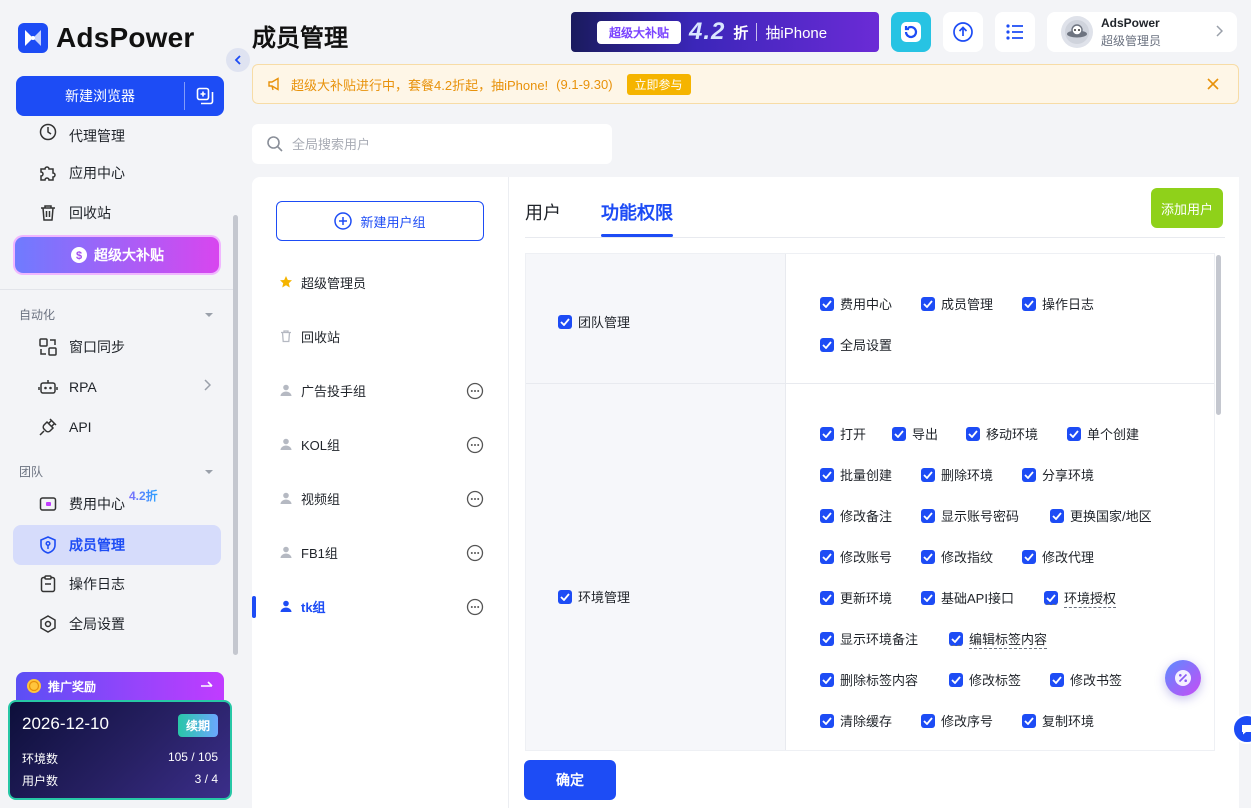  What do you see at coordinates (380, 221) in the screenshot?
I see `new-user-group-button: 新建用户组` at bounding box center [380, 221].